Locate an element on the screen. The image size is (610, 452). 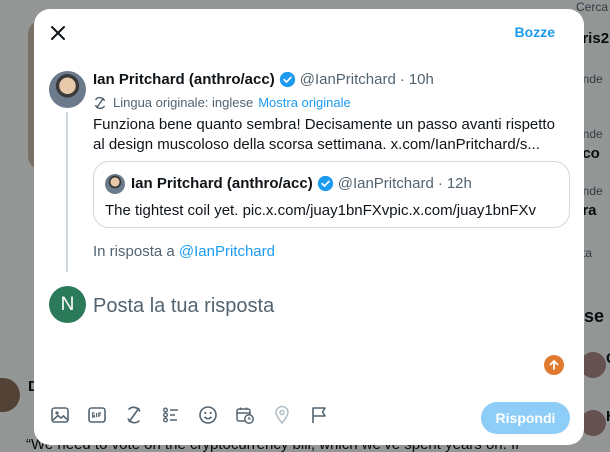
gif-icon is located at coordinates (97, 415).